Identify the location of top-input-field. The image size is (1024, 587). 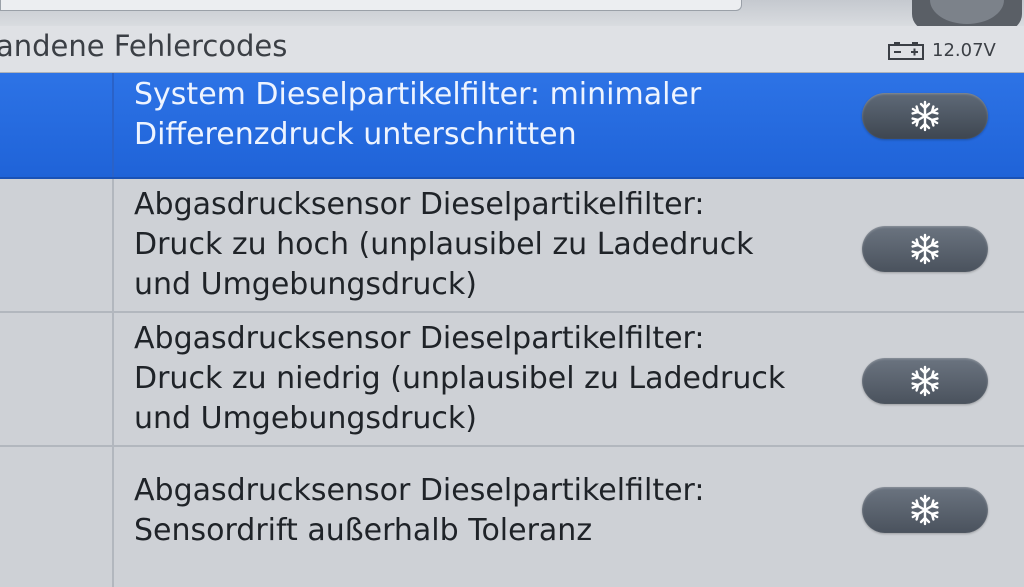
(371, 5).